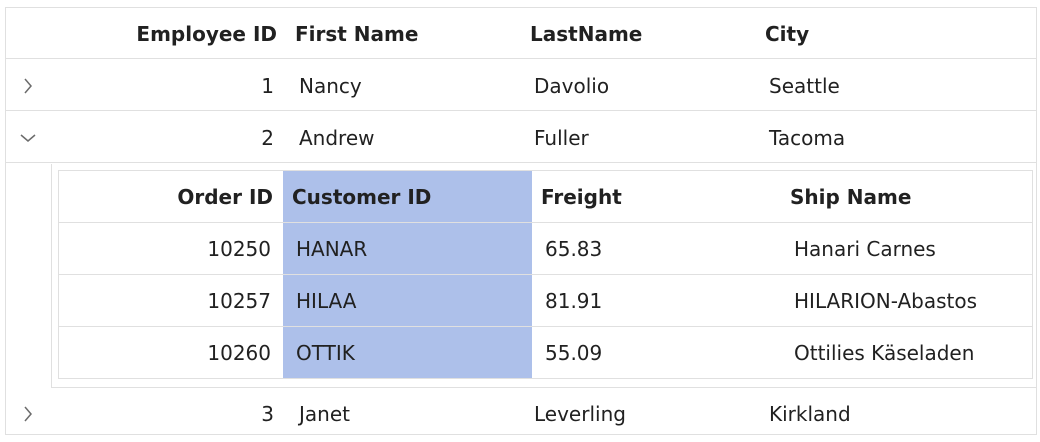  Describe the element at coordinates (640, 33) in the screenshot. I see `header-last-name: LastName` at that location.